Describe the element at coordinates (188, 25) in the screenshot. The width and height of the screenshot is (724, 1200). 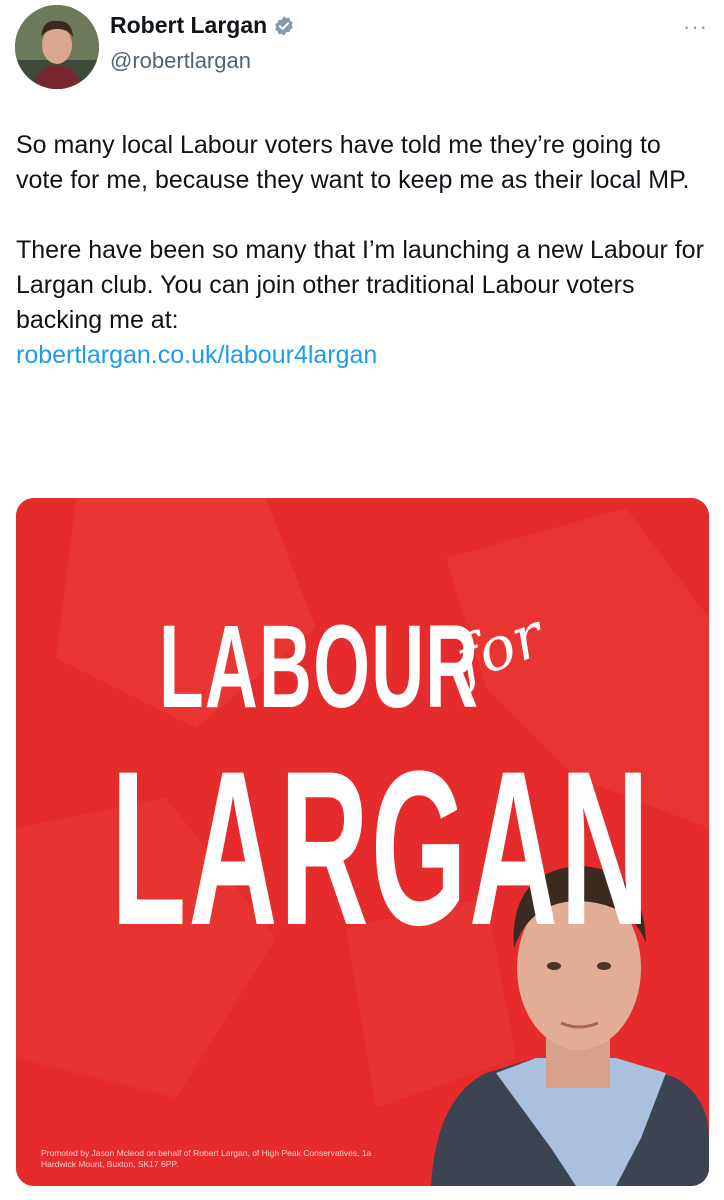
I see `display-name: Robert Largan` at that location.